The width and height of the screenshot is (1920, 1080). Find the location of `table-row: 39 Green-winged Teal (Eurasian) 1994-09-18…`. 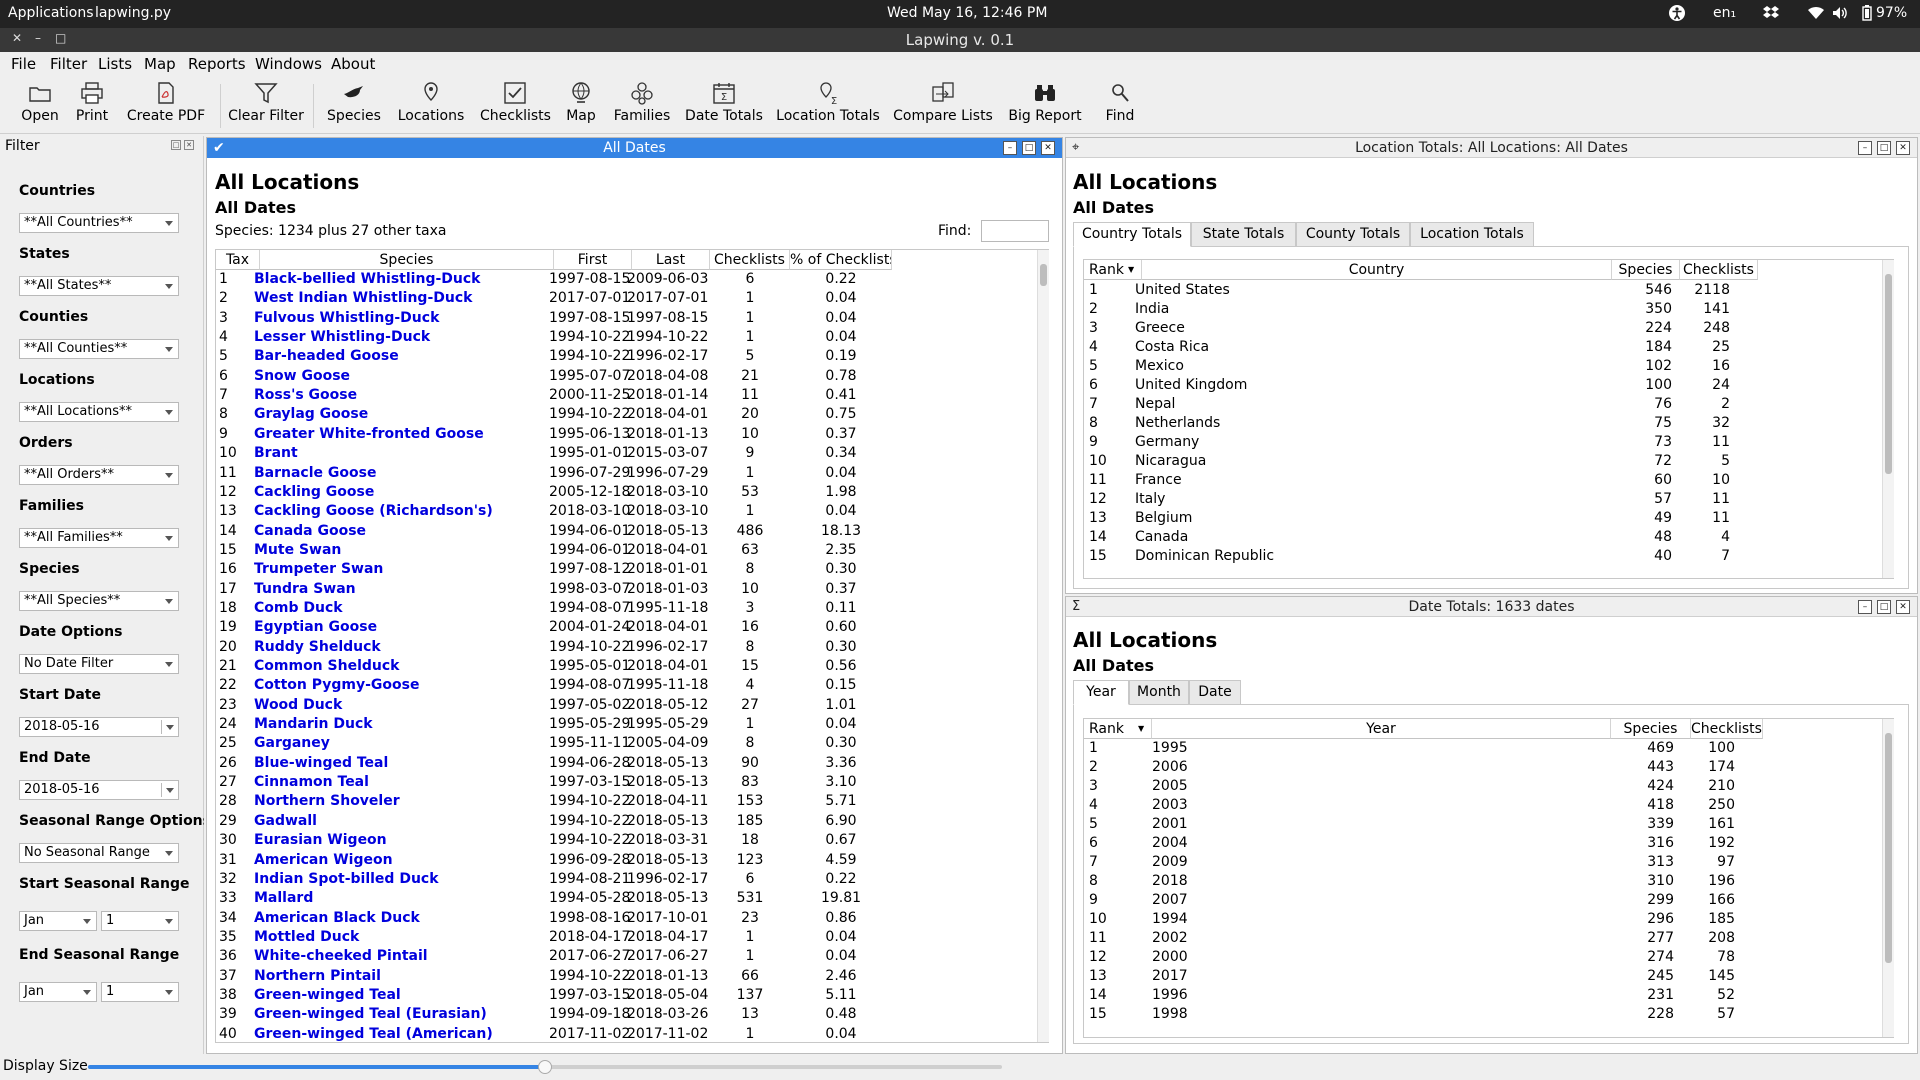

table-row: 39 Green-winged Teal (Eurasian) 1994-09-18… is located at coordinates (626, 1015).